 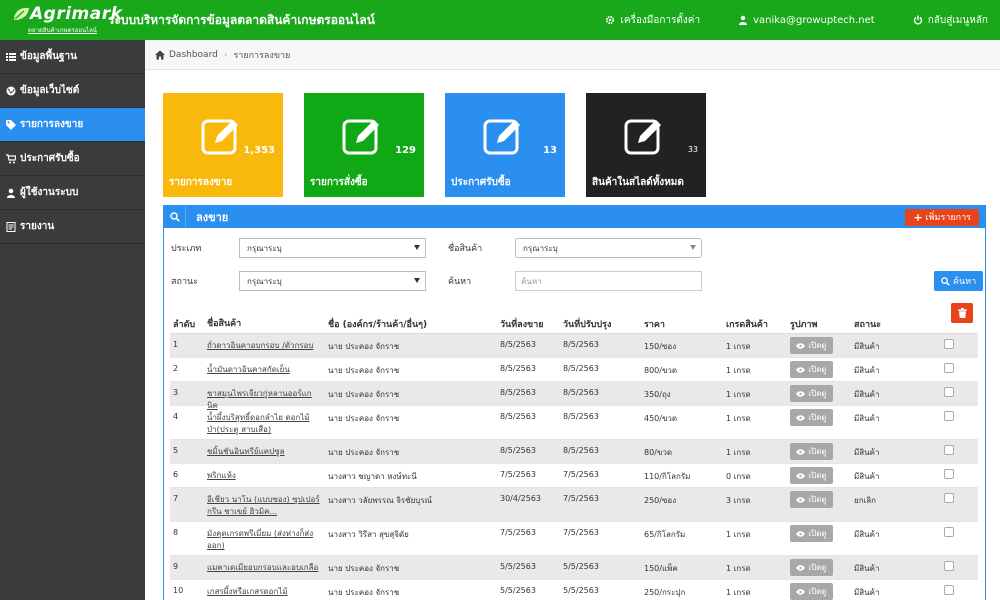 I want to click on row-product-name: เกสรผึ้งหรือเกสรดอกไม้, so click(x=267, y=589).